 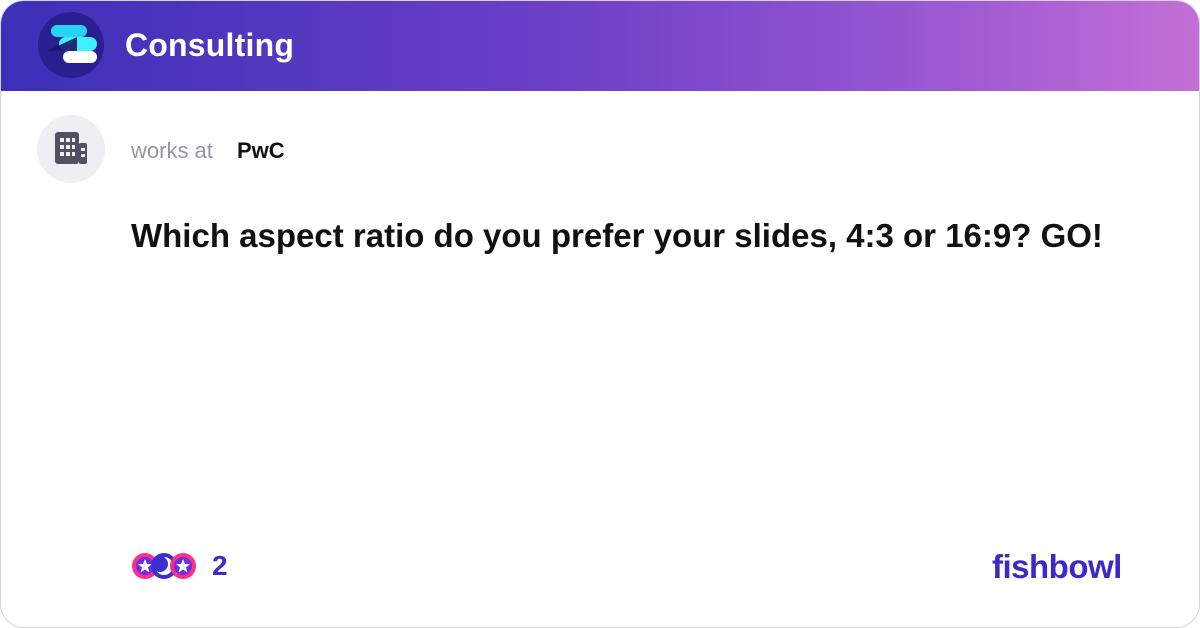 What do you see at coordinates (261, 151) in the screenshot?
I see `company-name: PwC` at bounding box center [261, 151].